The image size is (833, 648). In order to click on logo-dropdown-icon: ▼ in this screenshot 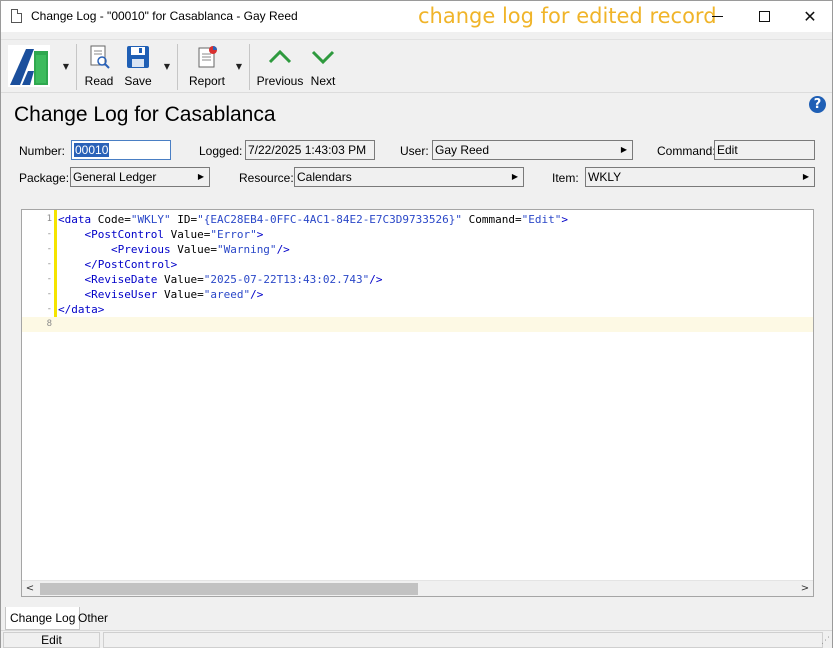, I will do `click(66, 67)`.